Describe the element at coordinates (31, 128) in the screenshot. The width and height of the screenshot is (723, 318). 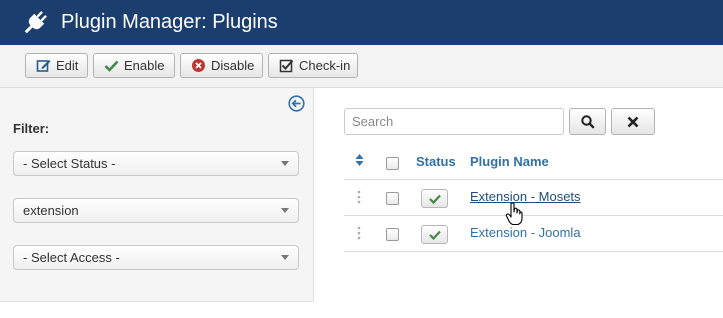
I see `filter-label: Filter:` at that location.